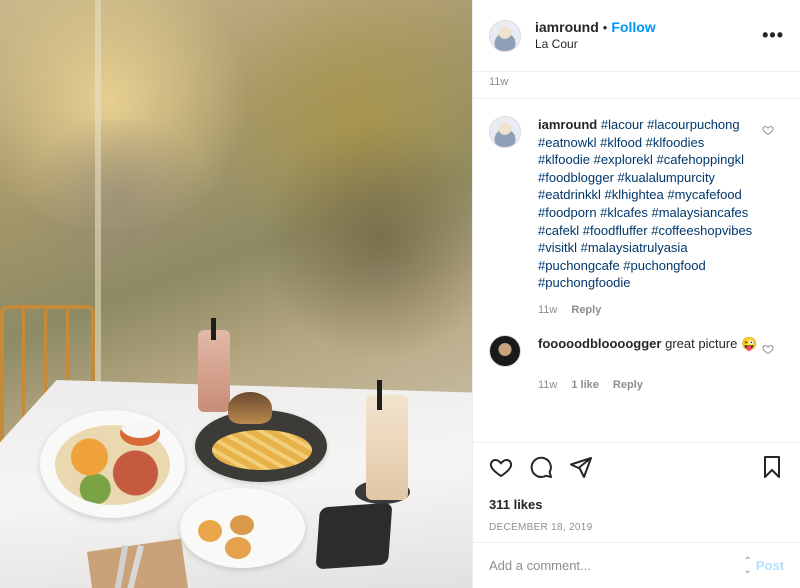  What do you see at coordinates (595, 44) in the screenshot?
I see `location-link: La Cour` at bounding box center [595, 44].